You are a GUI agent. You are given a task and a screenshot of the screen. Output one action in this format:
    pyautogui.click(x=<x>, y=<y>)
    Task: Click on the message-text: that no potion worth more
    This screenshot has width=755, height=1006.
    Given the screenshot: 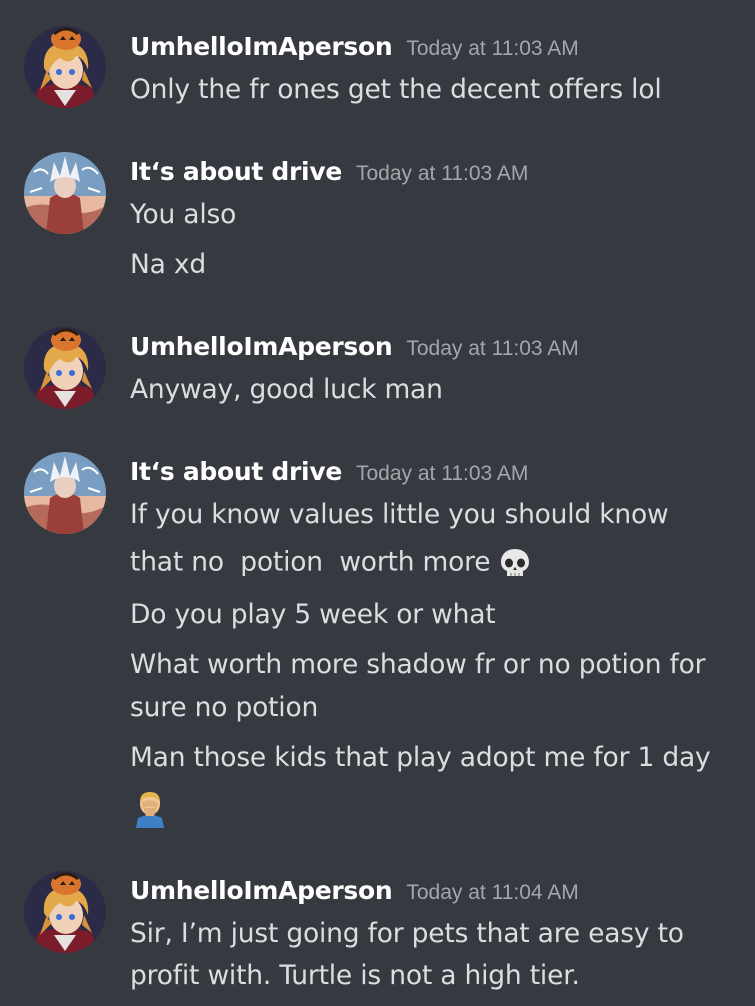 What is the action you would take?
    pyautogui.click(x=310, y=562)
    